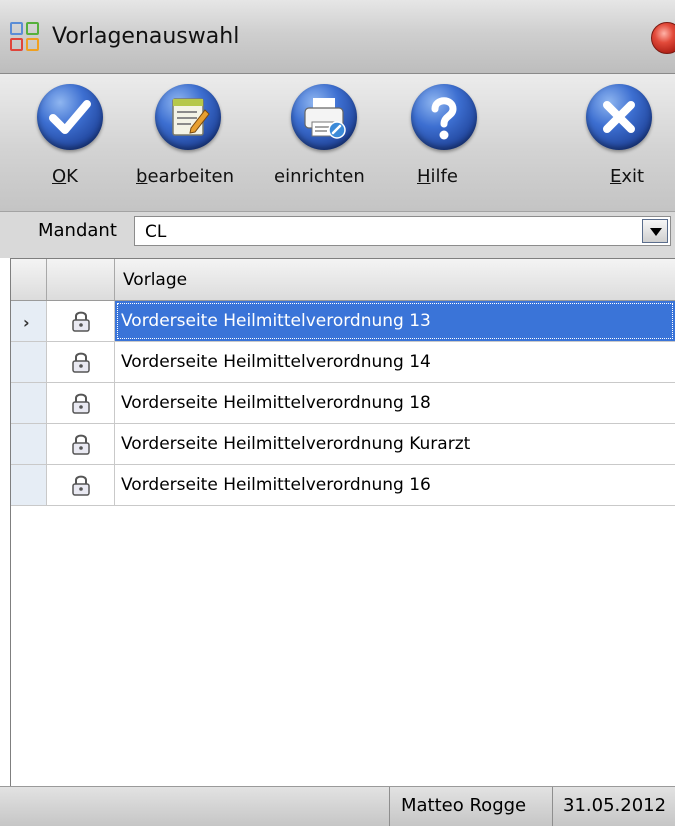 This screenshot has height=826, width=675. I want to click on header-indicator-cell, so click(29, 279).